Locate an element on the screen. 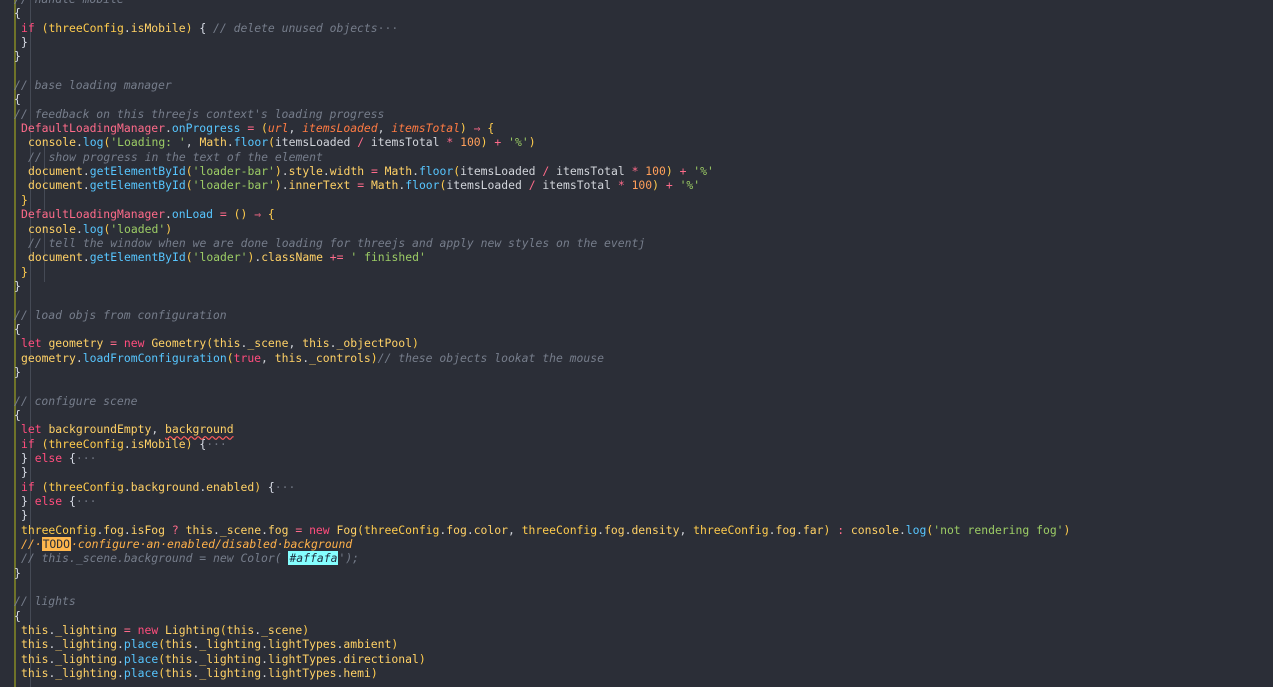 This screenshot has width=1273, height=687. code-token: 'loader' is located at coordinates (220, 257).